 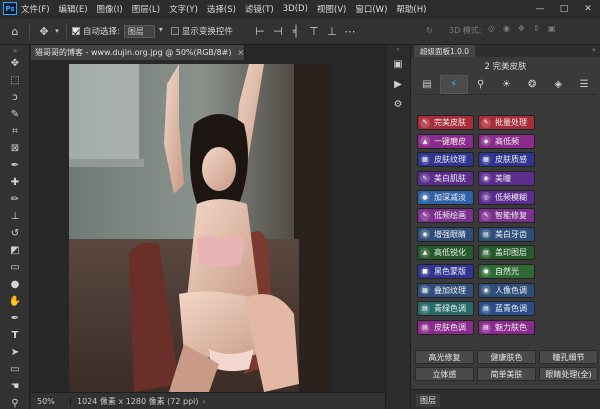 I want to click on feature-button: ■ 黑色蒙版, so click(x=445, y=272).